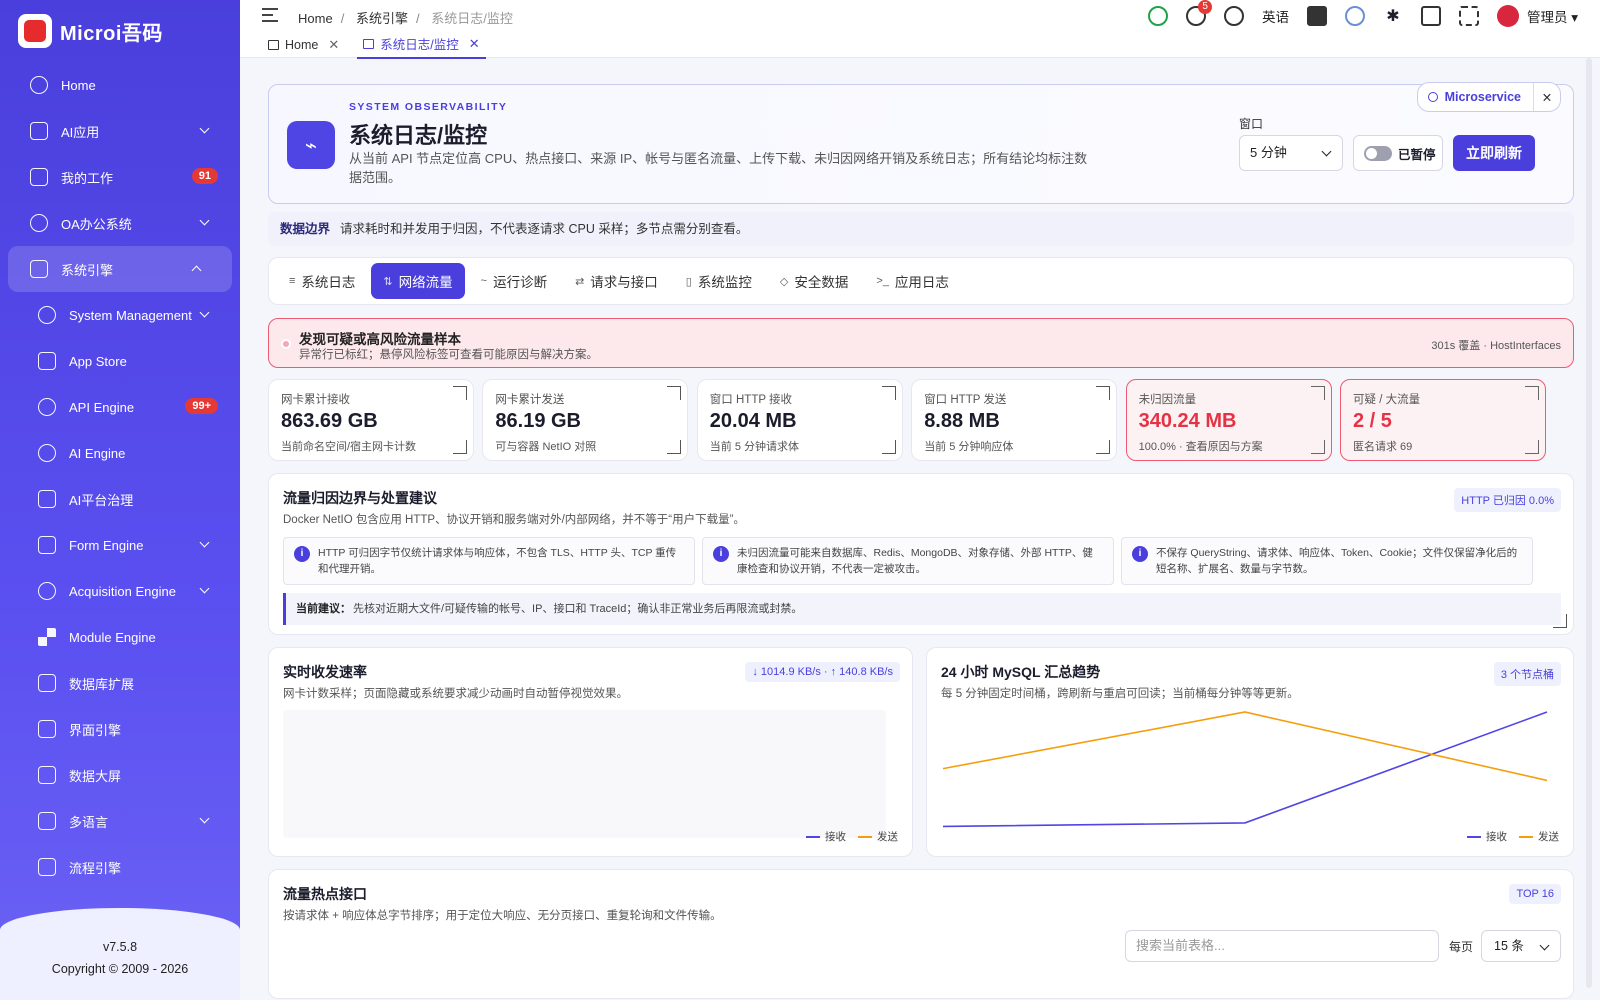 This screenshot has height=1000, width=1600. What do you see at coordinates (120, 407) in the screenshot?
I see `sidebar-item: API Engine 99+` at bounding box center [120, 407].